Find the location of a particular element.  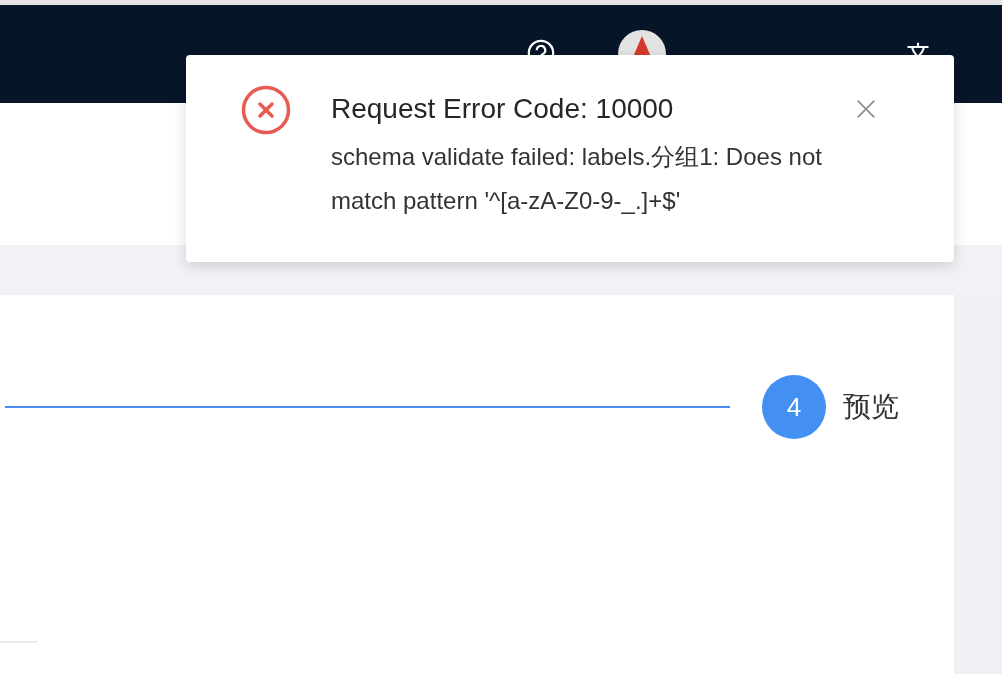

close-icon is located at coordinates (866, 109).